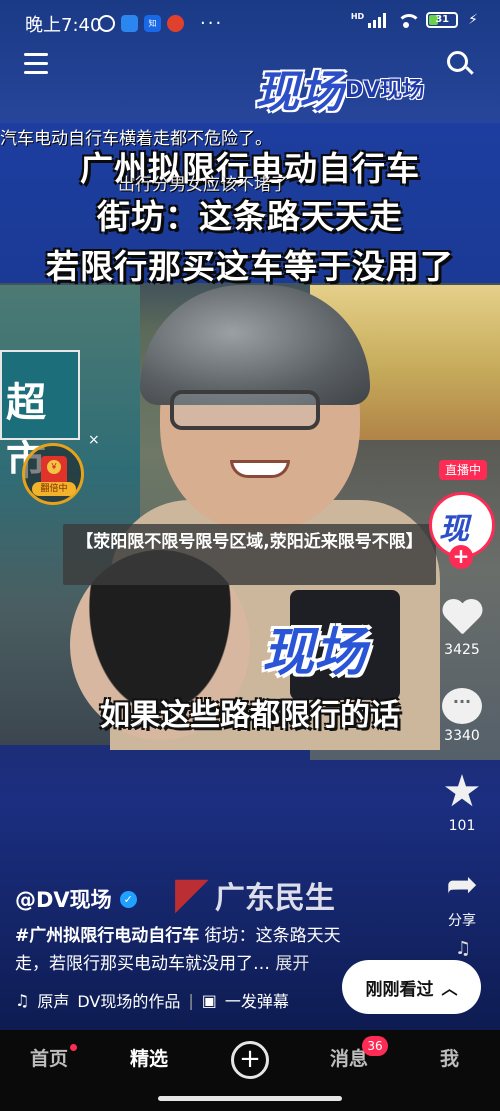  What do you see at coordinates (260, 469) in the screenshot?
I see `mouth` at bounding box center [260, 469].